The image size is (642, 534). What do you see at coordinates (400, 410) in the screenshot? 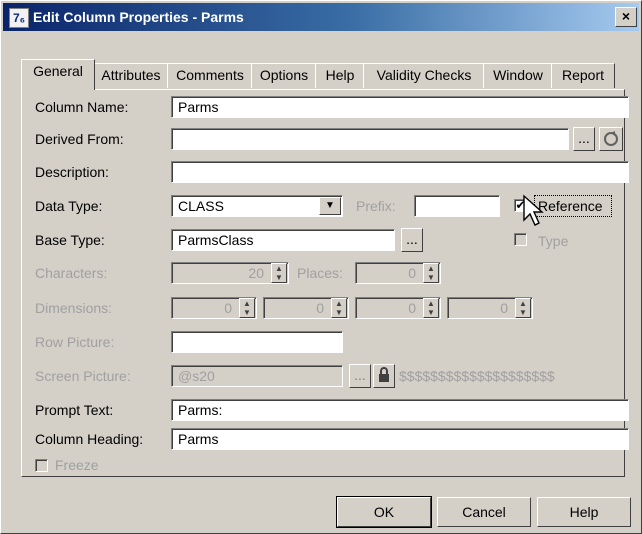
I see `prompt-text-field: Parms:` at bounding box center [400, 410].